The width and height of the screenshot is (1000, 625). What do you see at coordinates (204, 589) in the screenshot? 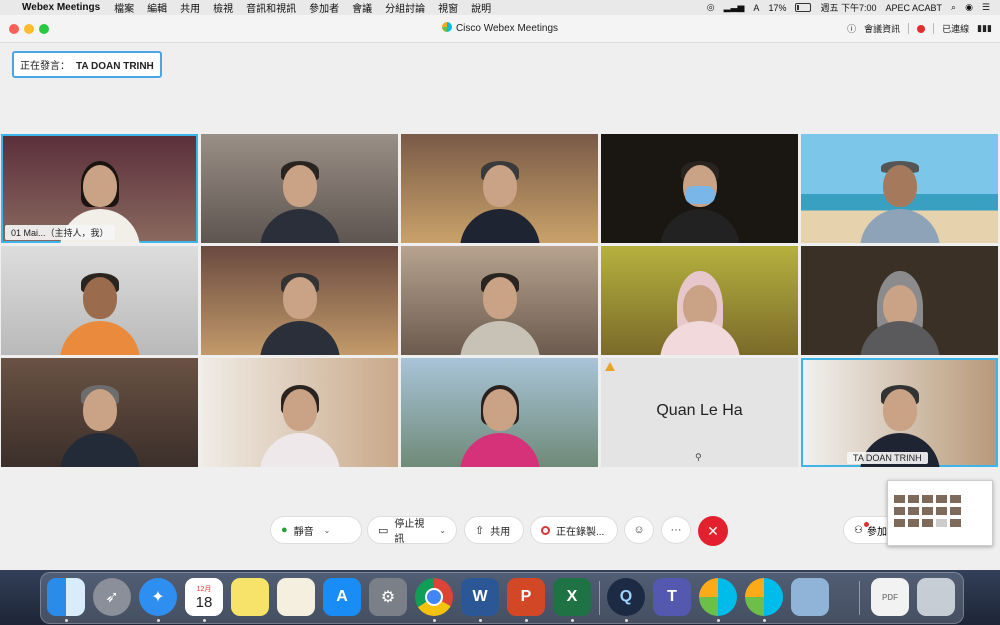
I see `calendar-month: 12月` at bounding box center [204, 589].